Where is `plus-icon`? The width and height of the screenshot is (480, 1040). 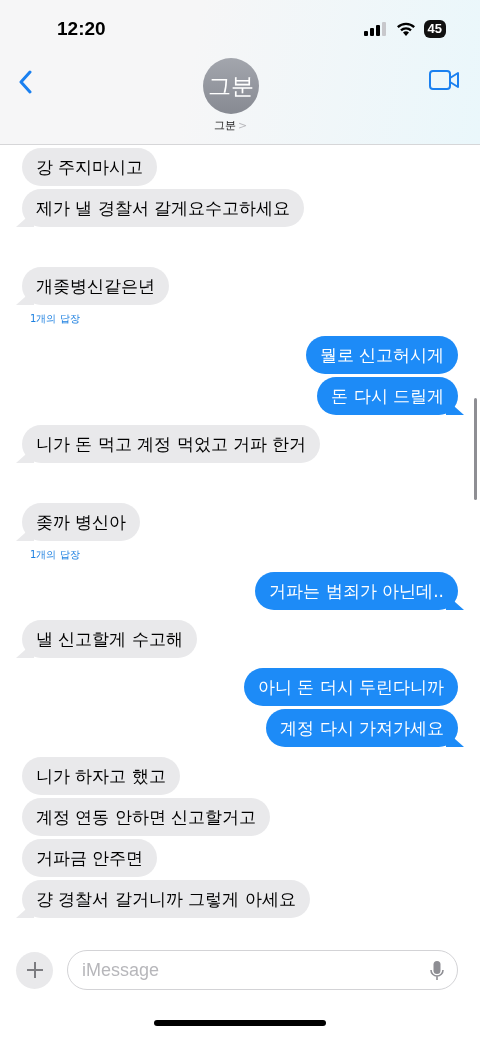
plus-icon is located at coordinates (34, 970).